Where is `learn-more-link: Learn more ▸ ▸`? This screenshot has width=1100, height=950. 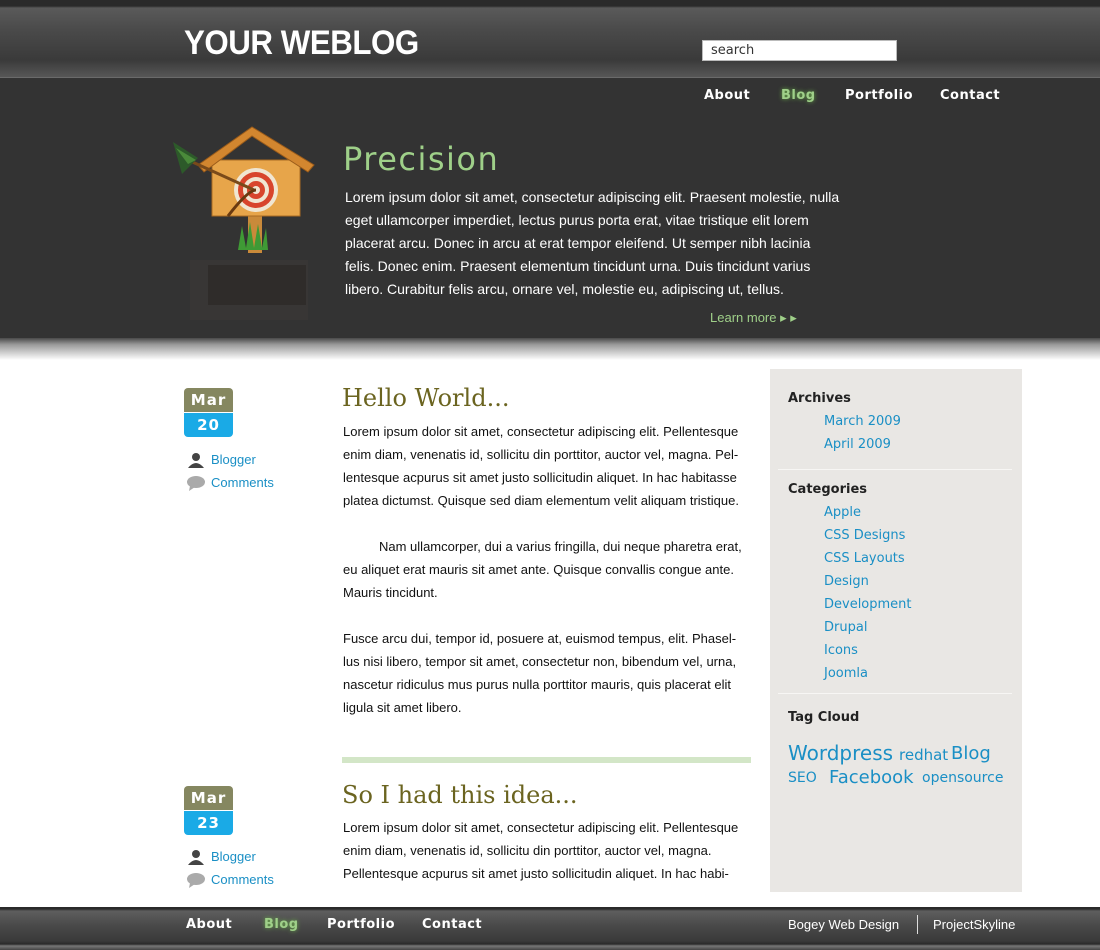 learn-more-link: Learn more ▸ ▸ is located at coordinates (753, 318).